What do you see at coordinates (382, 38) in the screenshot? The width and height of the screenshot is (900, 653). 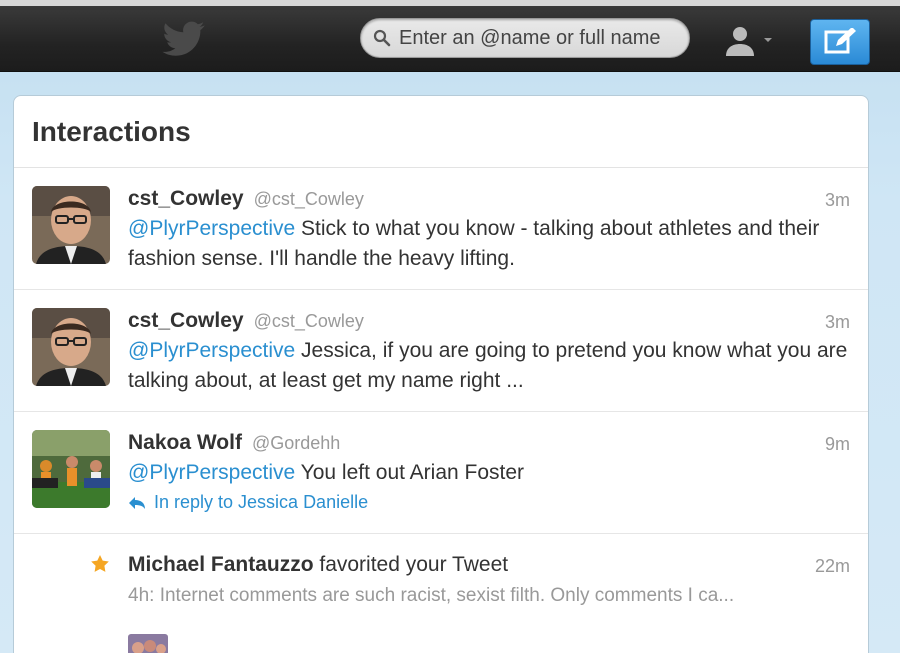 I see `search-icon` at bounding box center [382, 38].